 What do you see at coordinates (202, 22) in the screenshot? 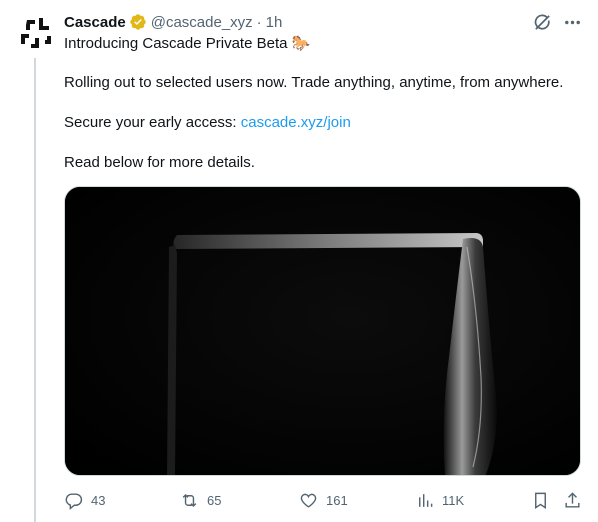
I see `author-handle: @cascade_xyz` at bounding box center [202, 22].